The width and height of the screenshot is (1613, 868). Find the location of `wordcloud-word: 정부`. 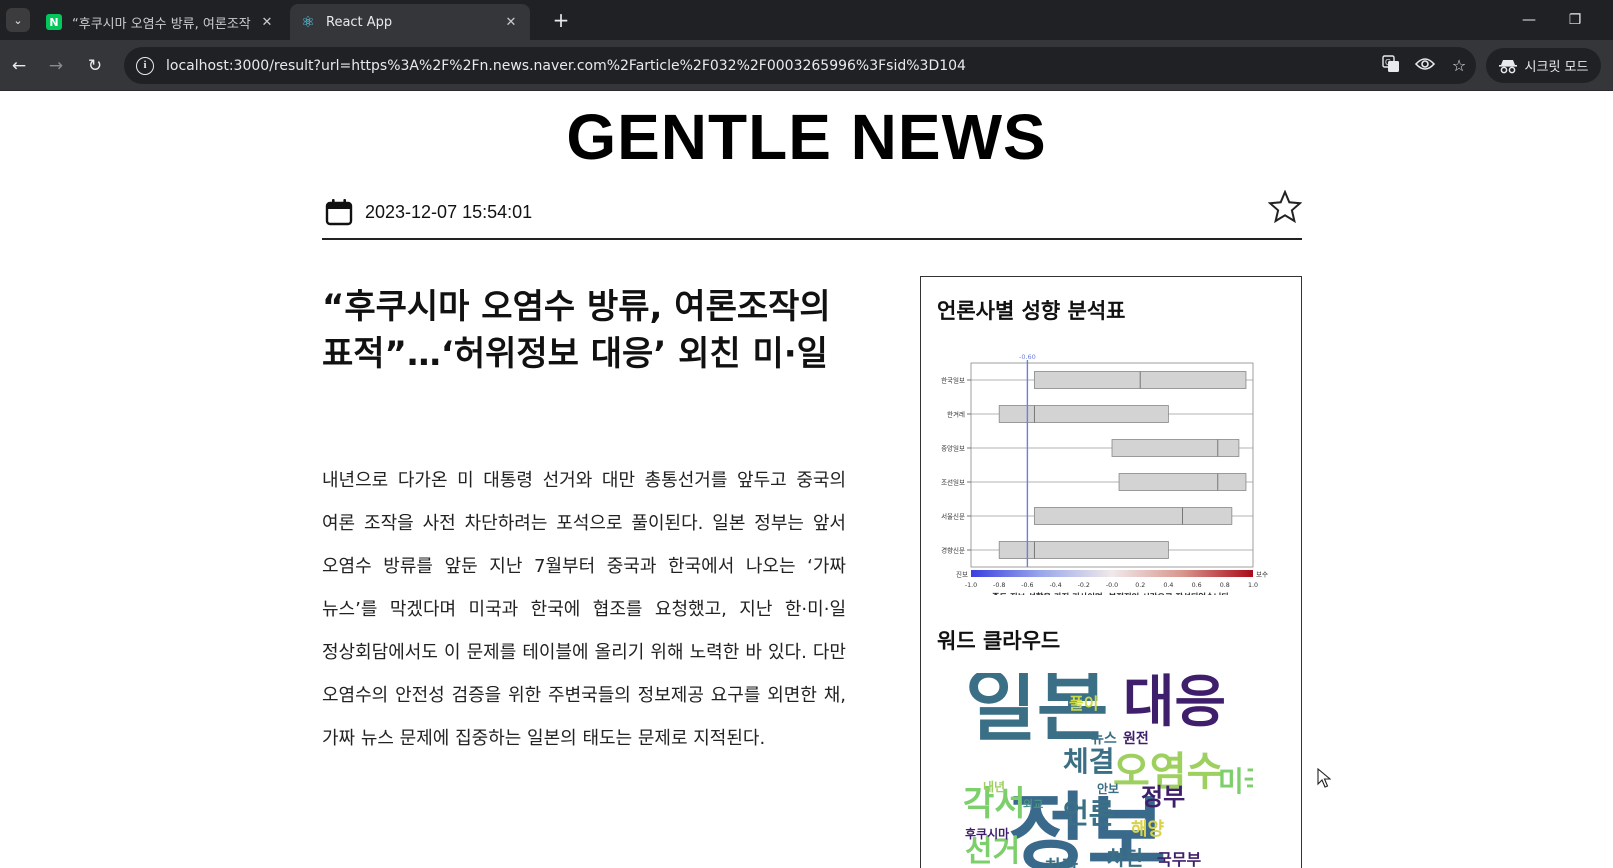

wordcloud-word: 정부 is located at coordinates (1163, 797).